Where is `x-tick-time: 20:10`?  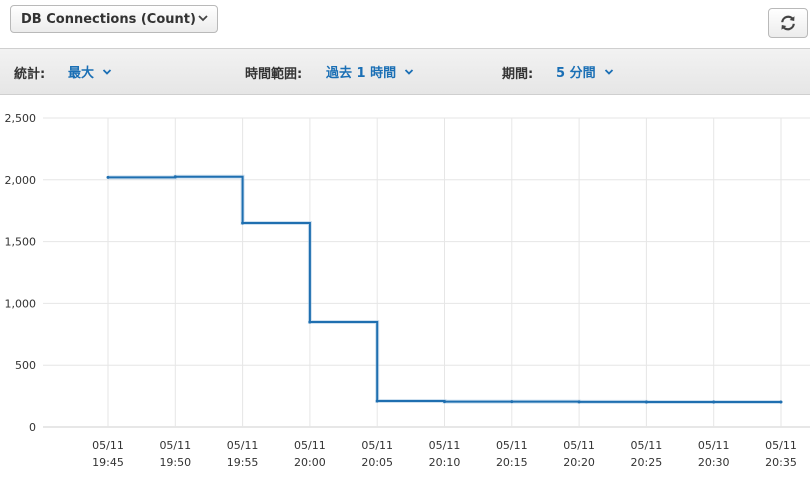
x-tick-time: 20:10 is located at coordinates (445, 462).